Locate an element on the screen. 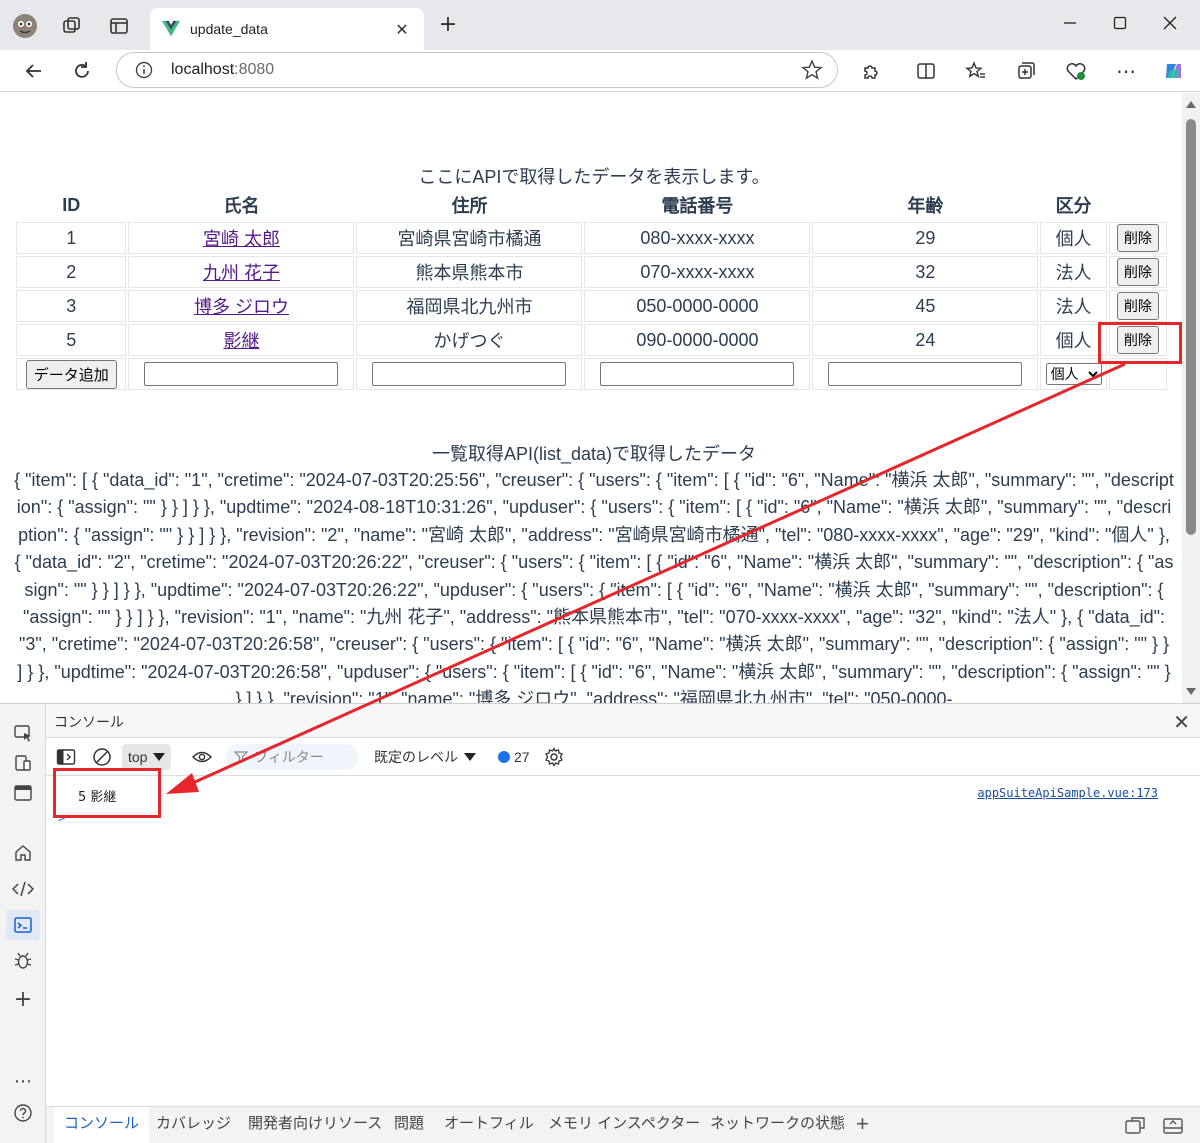 This screenshot has width=1200, height=1143. table-row: 3 博多 ジロウ 福岡県北九州市 050-0000-0000 45 法人 削除 is located at coordinates (591, 306).